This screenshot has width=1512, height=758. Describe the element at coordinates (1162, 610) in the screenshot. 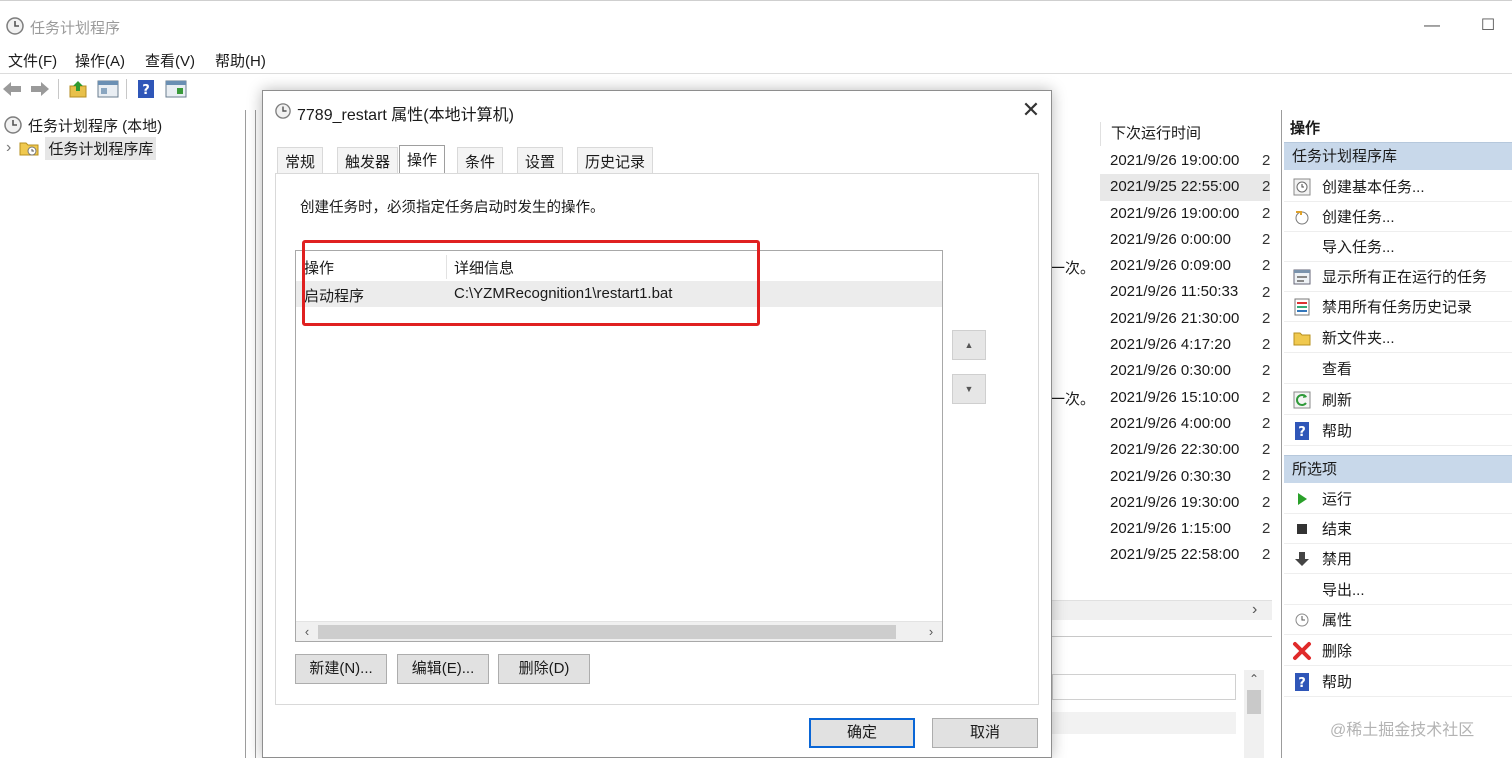

I see `task-list-hscrollbar: ›` at that location.